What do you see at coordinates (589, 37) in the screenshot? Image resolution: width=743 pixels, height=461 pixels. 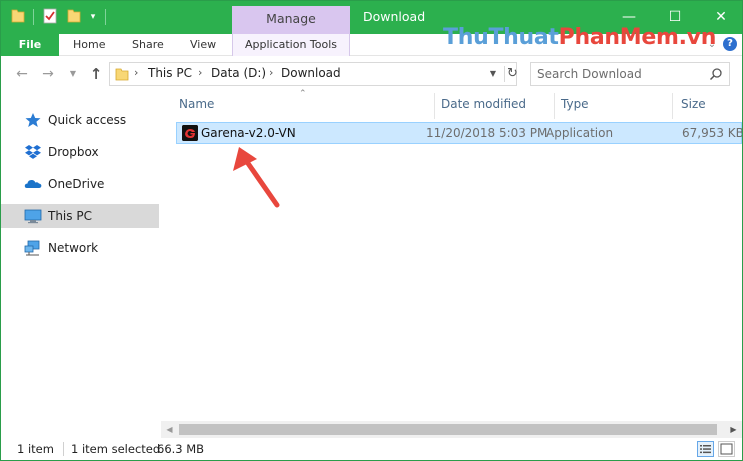 I see `watermark-part: Phan` at bounding box center [589, 37].